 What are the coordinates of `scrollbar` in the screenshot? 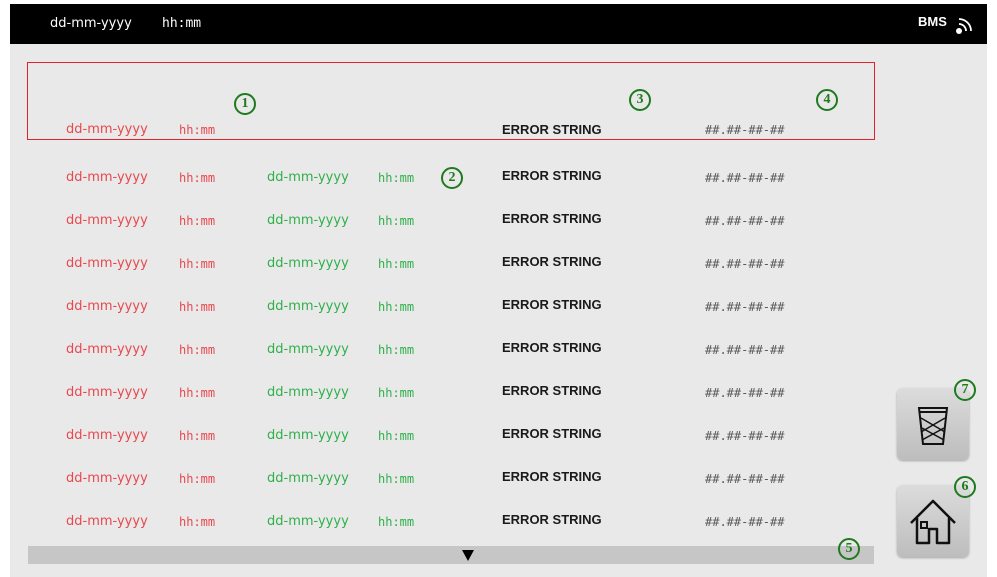 It's located at (451, 555).